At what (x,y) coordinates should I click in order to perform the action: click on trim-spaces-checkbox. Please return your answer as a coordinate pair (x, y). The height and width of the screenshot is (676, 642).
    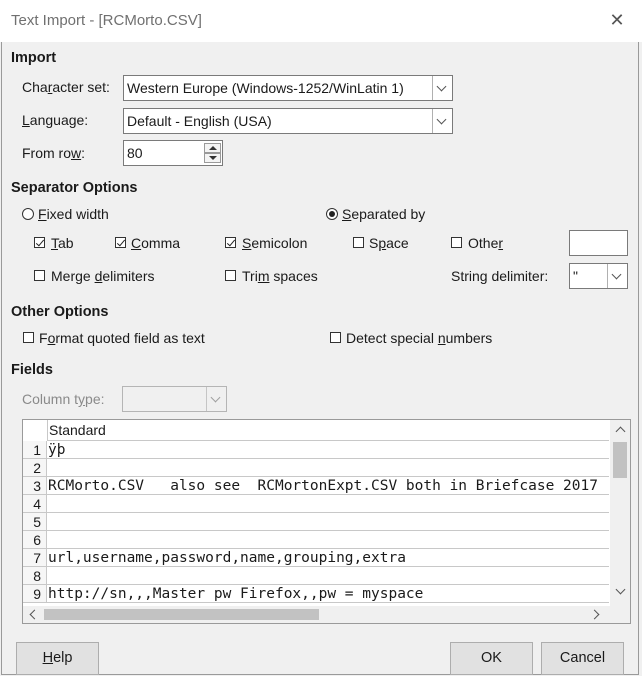
    Looking at the image, I should click on (230, 275).